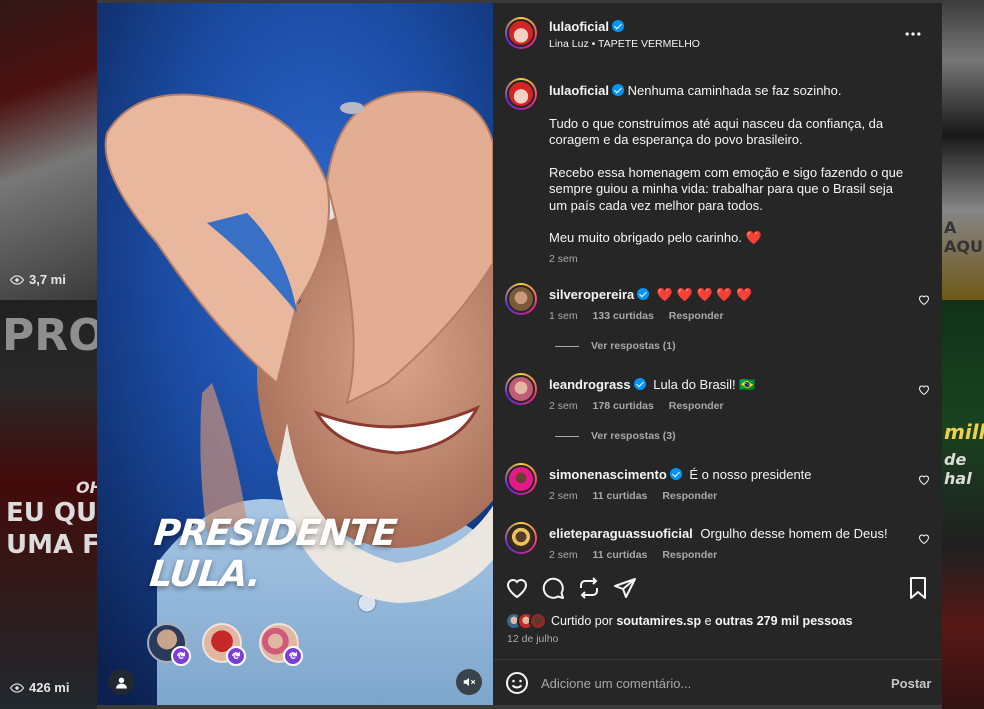  I want to click on comment-form: Postar, so click(717, 682).